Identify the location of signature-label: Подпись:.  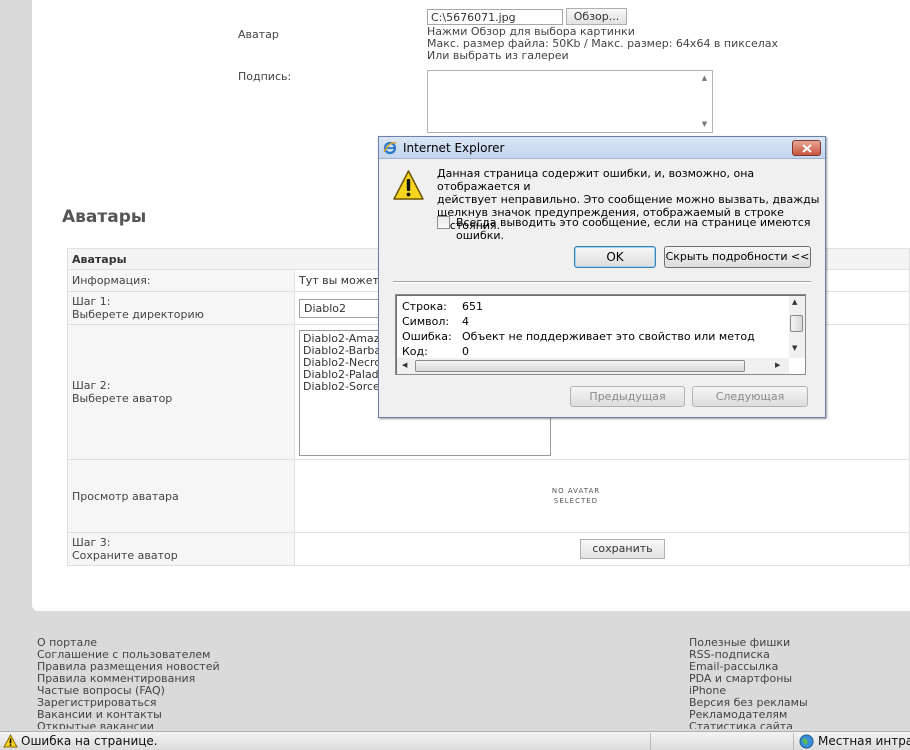
(265, 76).